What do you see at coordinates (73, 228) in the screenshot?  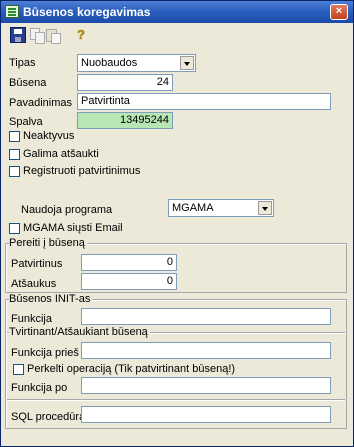 I see `mgama-email-label: MGAMA siųsti Email` at bounding box center [73, 228].